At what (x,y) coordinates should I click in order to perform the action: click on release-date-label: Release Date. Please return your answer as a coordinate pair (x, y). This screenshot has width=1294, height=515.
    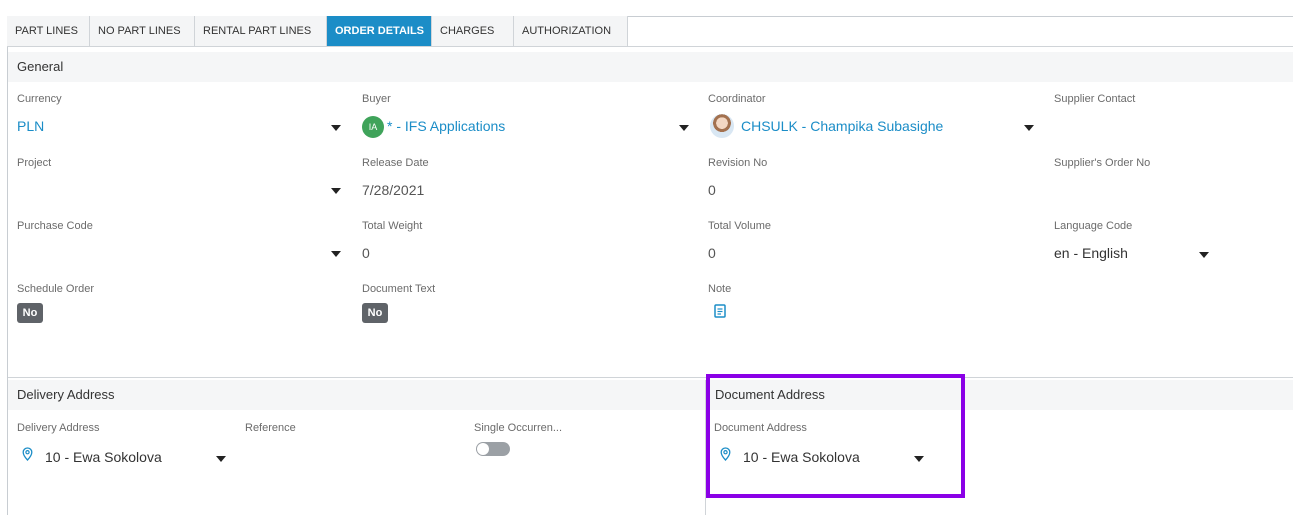
    Looking at the image, I should click on (395, 163).